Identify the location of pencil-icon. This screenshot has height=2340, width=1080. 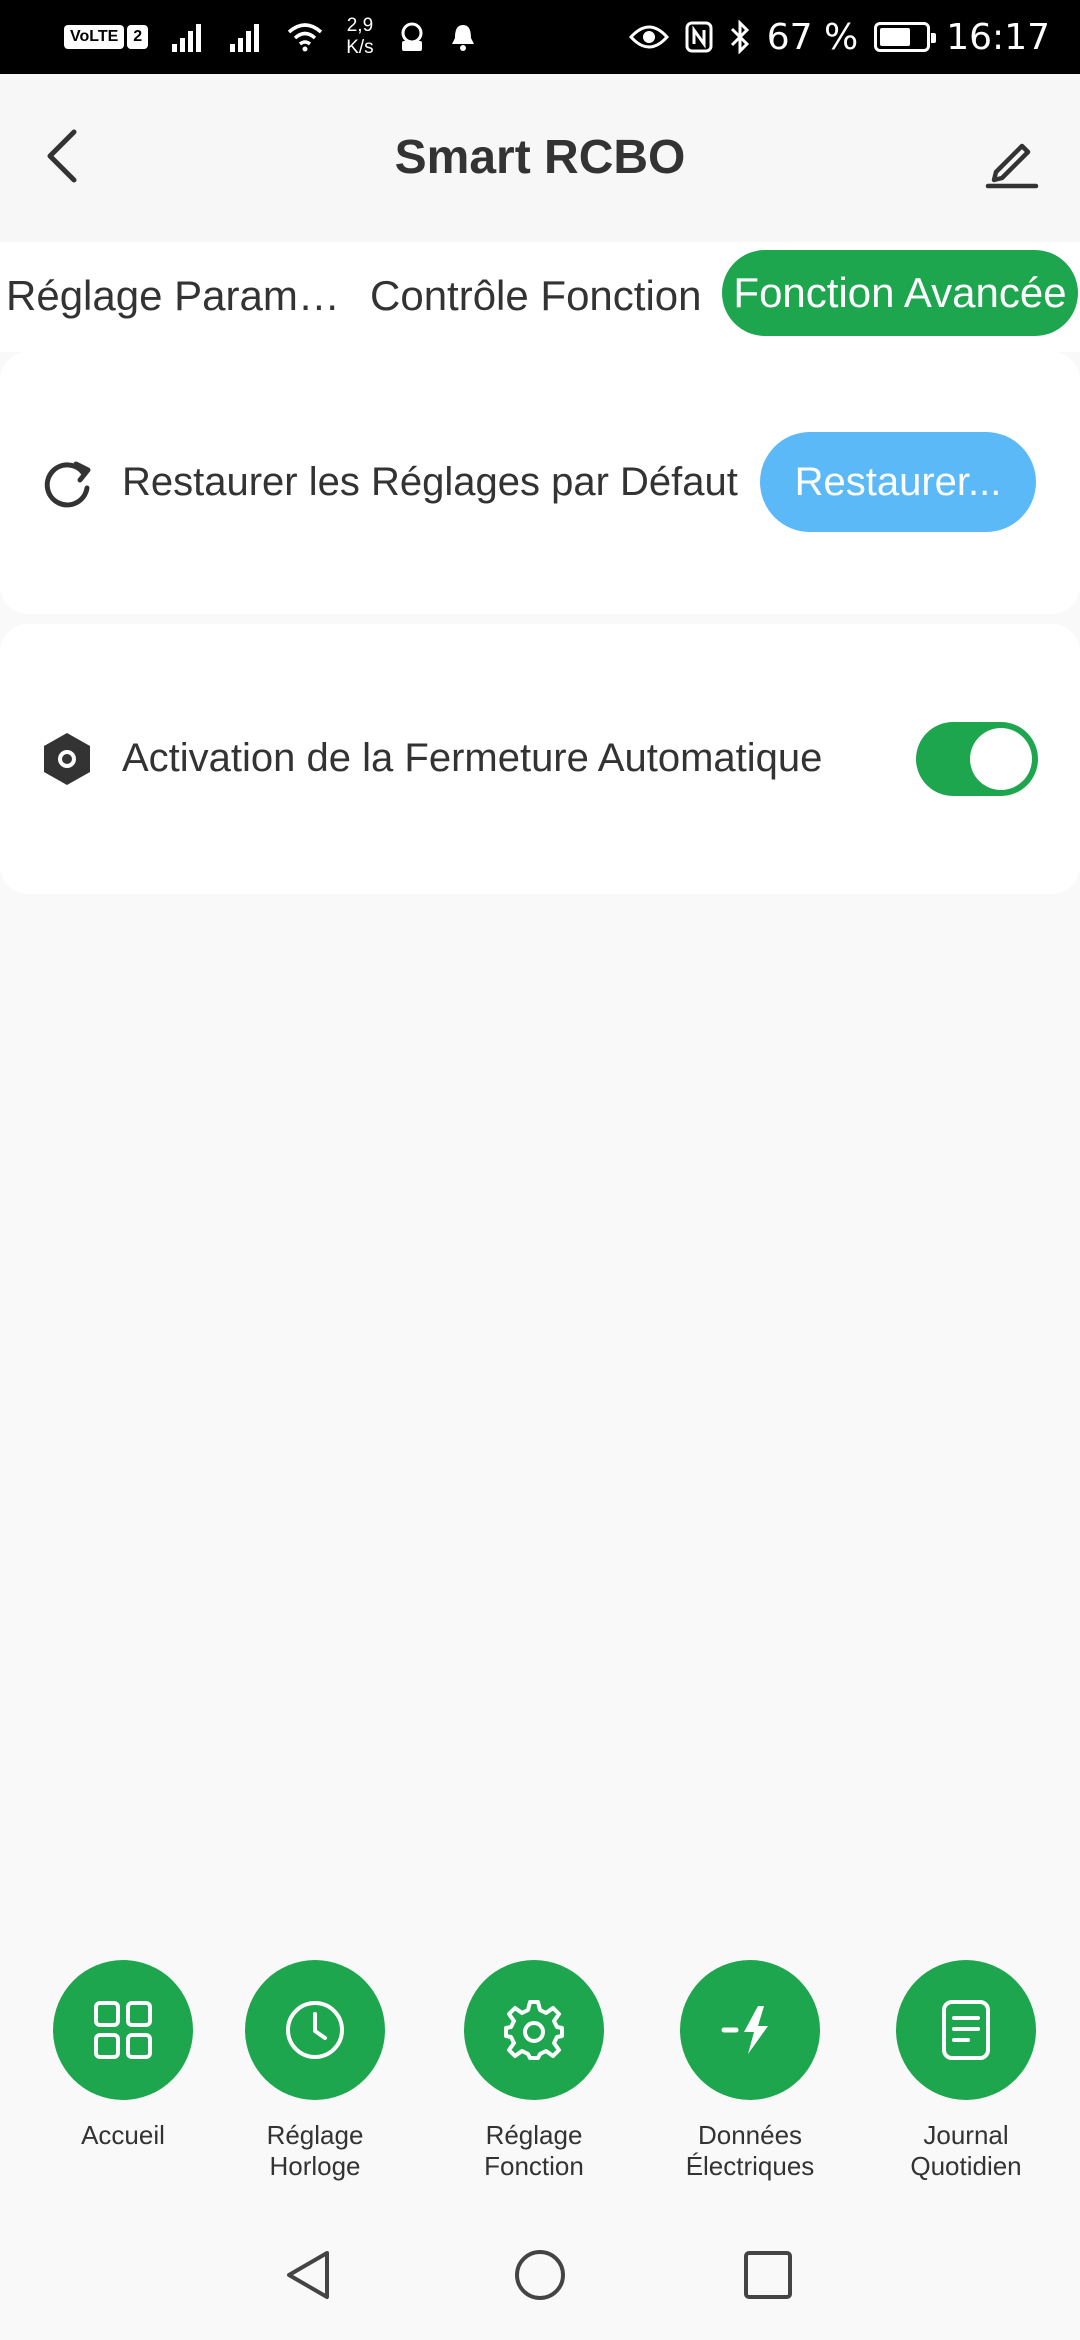
(1012, 166).